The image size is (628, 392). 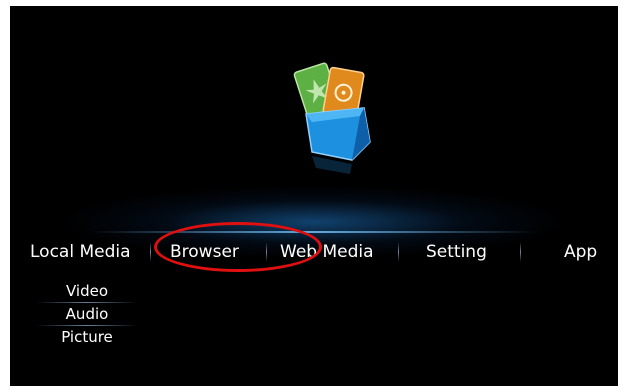 What do you see at coordinates (456, 252) in the screenshot?
I see `menu-item-setting: Setting` at bounding box center [456, 252].